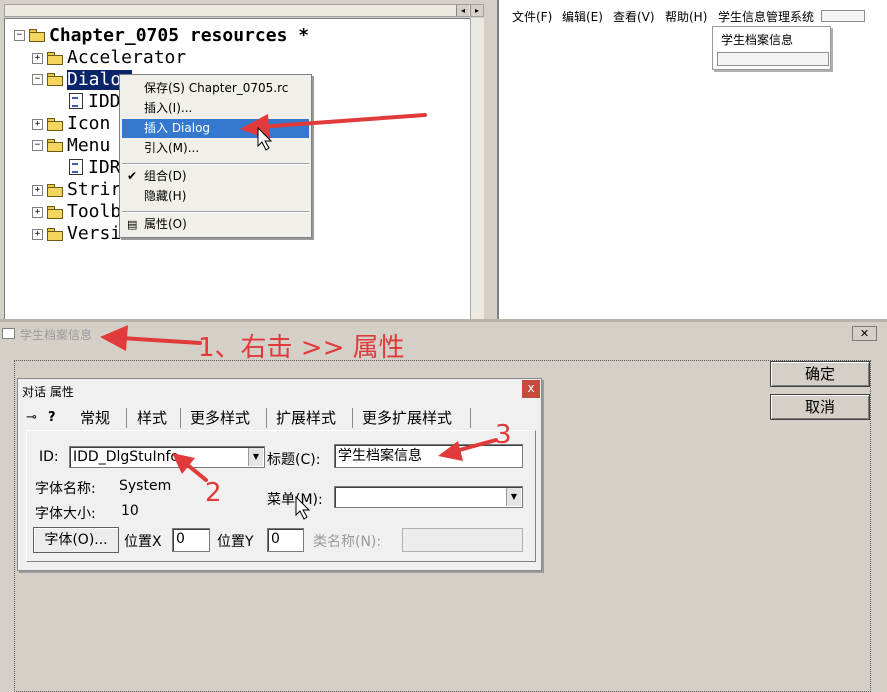 The image size is (887, 692). Describe the element at coordinates (191, 540) in the screenshot. I see `pos-x-field: 0` at that location.